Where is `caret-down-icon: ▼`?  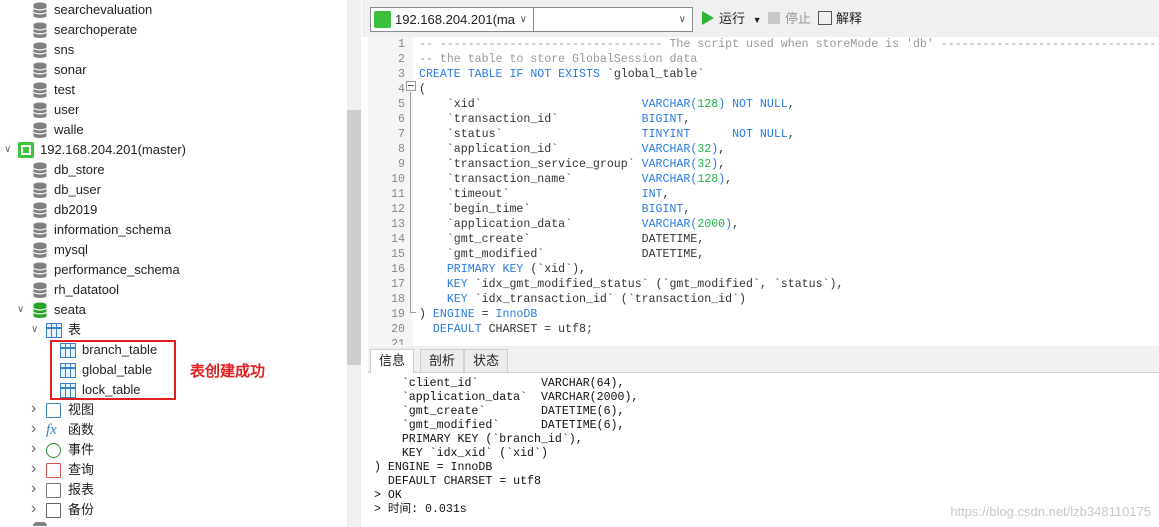 caret-down-icon: ▼ is located at coordinates (757, 20).